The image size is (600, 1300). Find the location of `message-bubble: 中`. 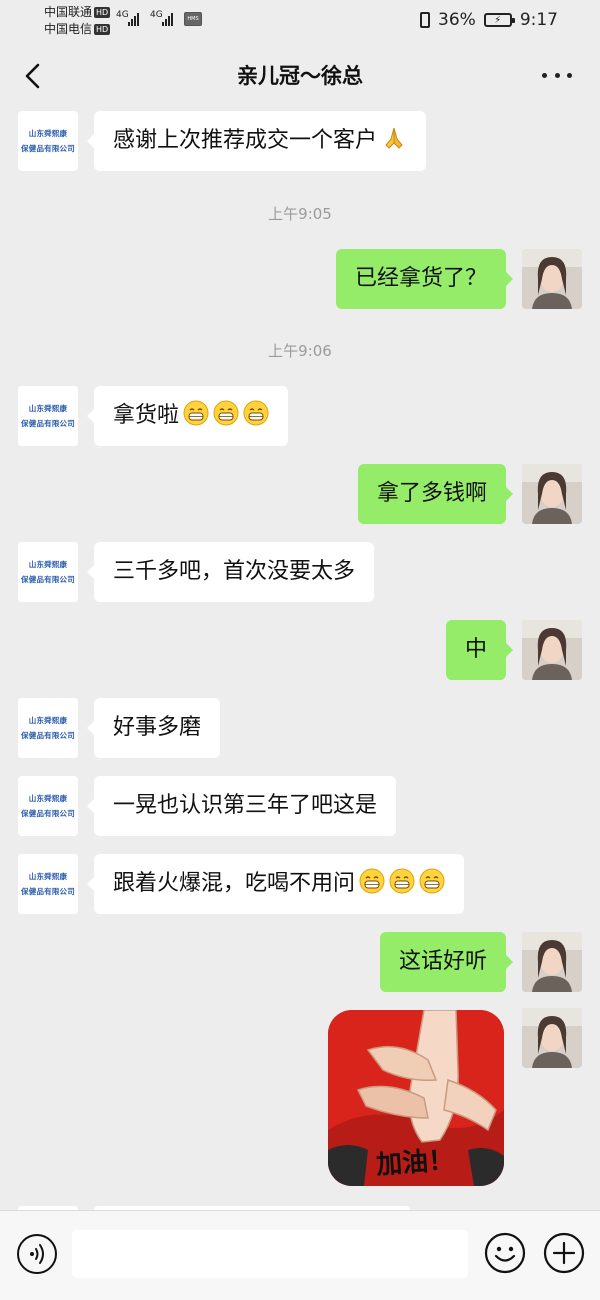

message-bubble: 中 is located at coordinates (479, 650).